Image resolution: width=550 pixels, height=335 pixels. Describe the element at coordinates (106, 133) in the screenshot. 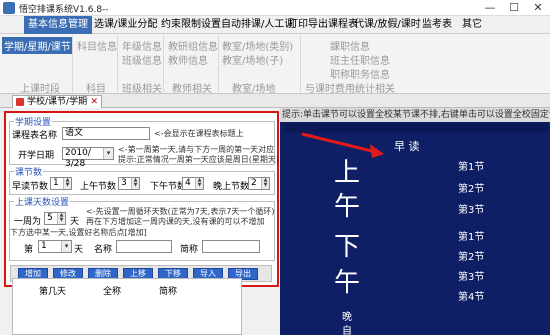

I see `schedule-name-input: 语文` at that location.